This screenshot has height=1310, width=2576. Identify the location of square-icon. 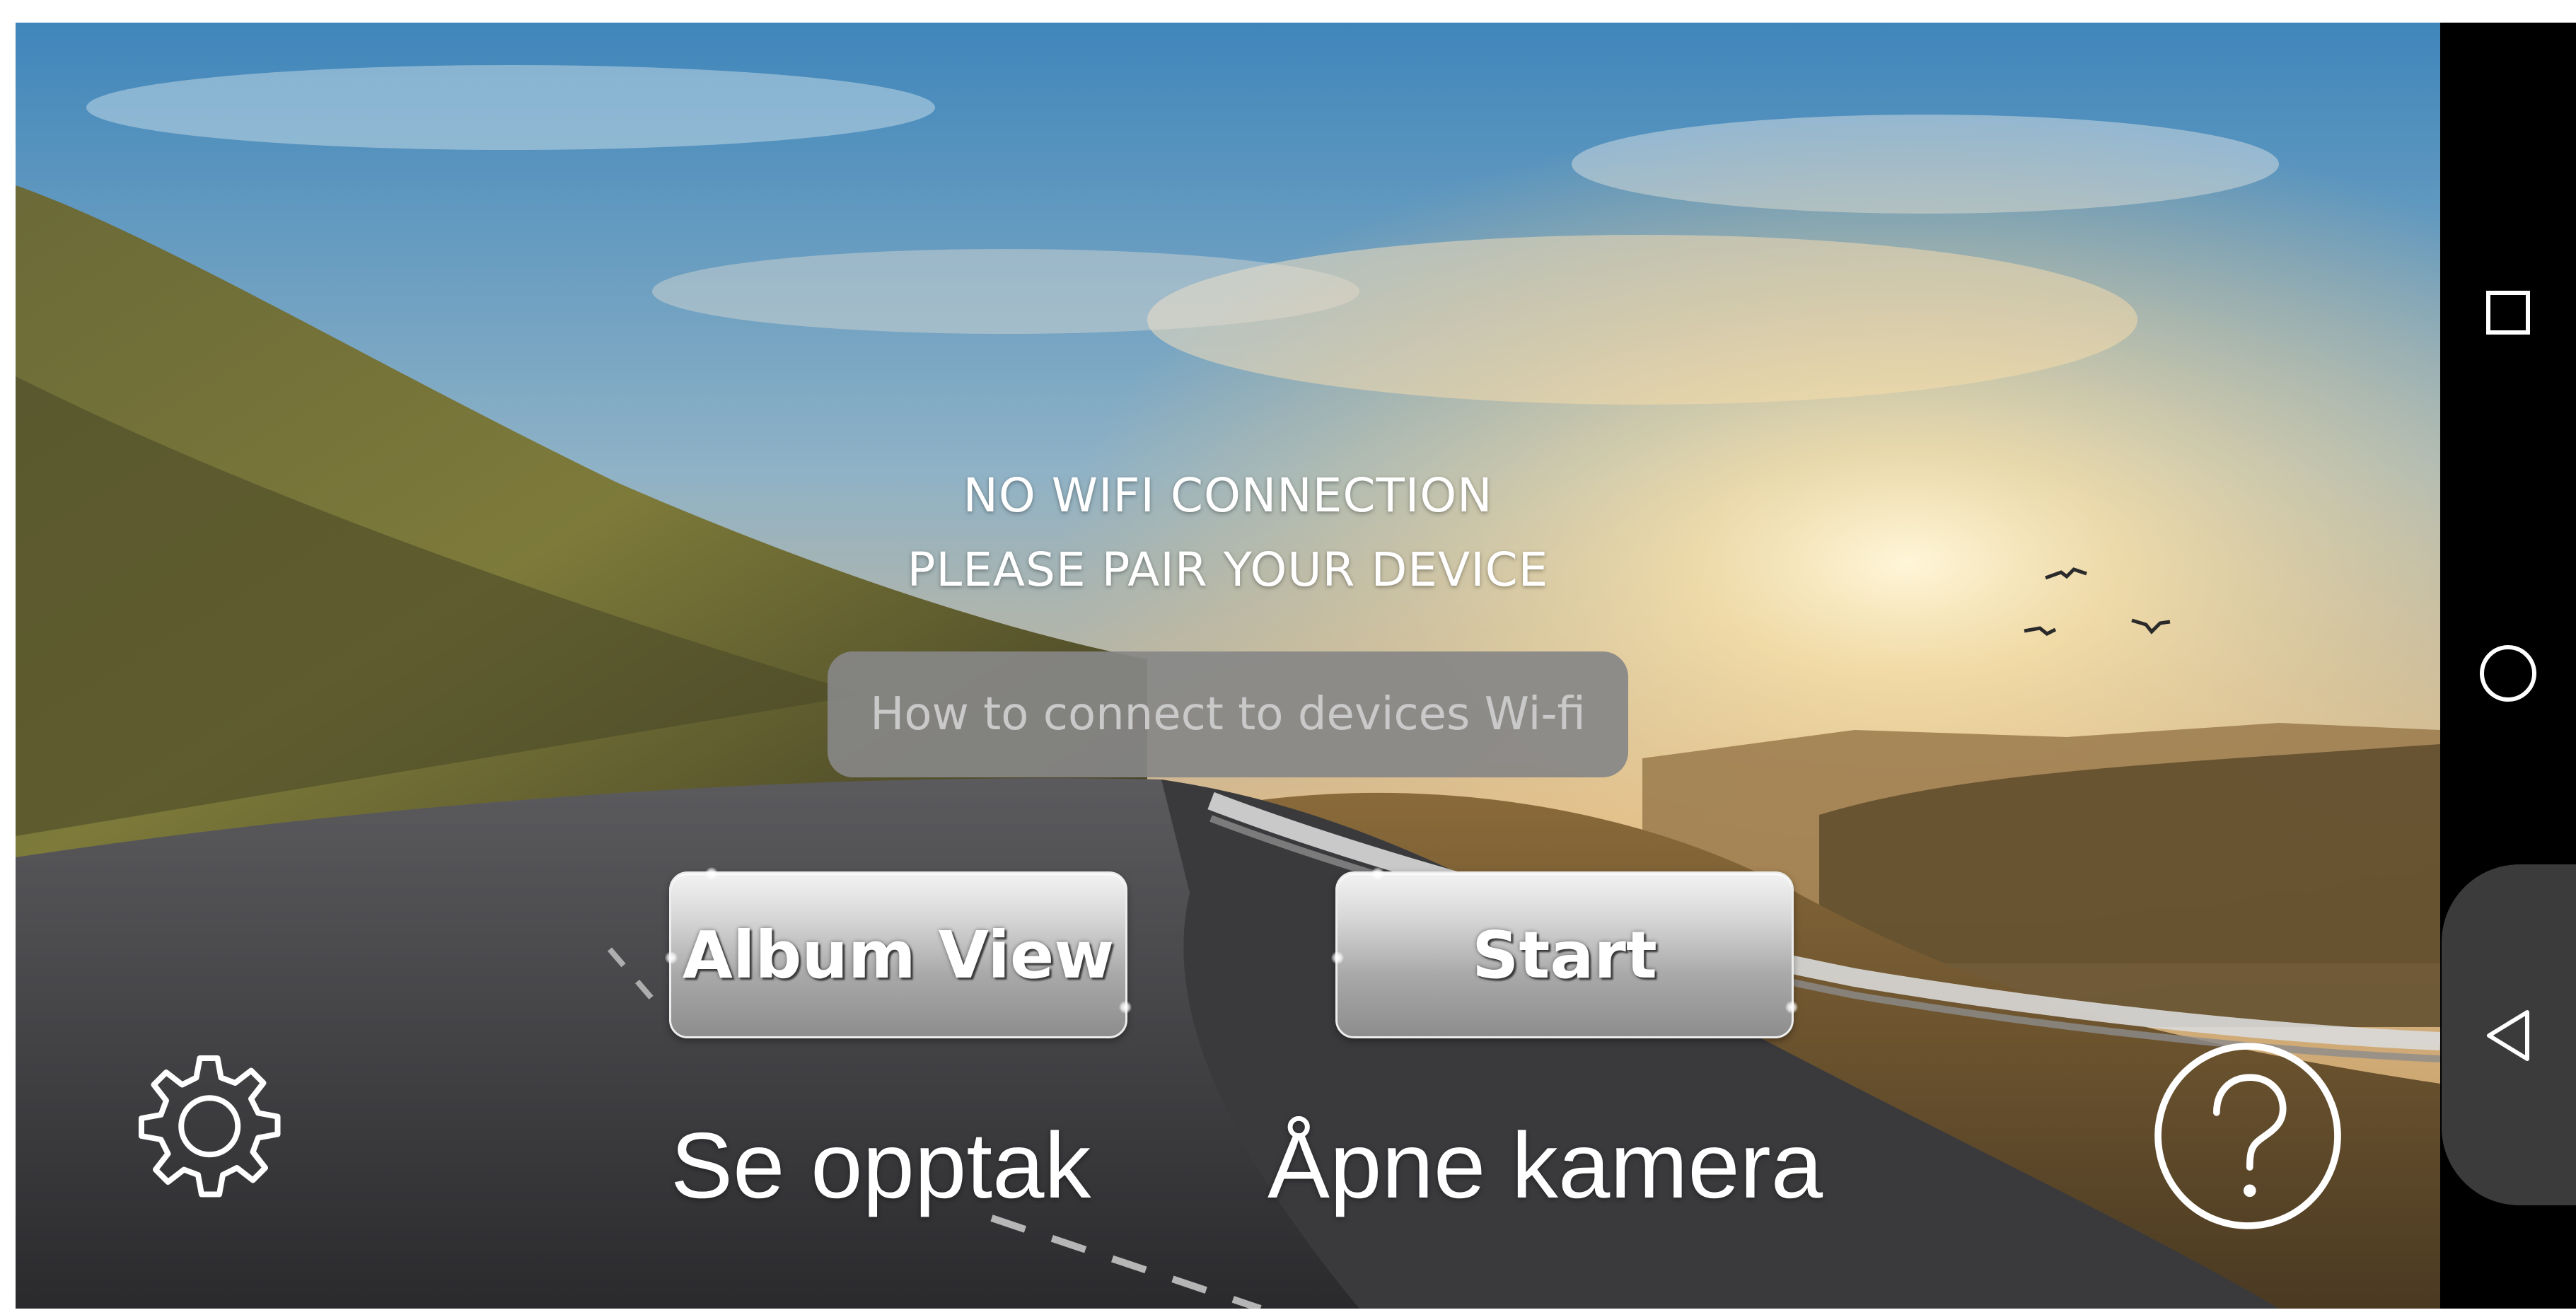
(2508, 313).